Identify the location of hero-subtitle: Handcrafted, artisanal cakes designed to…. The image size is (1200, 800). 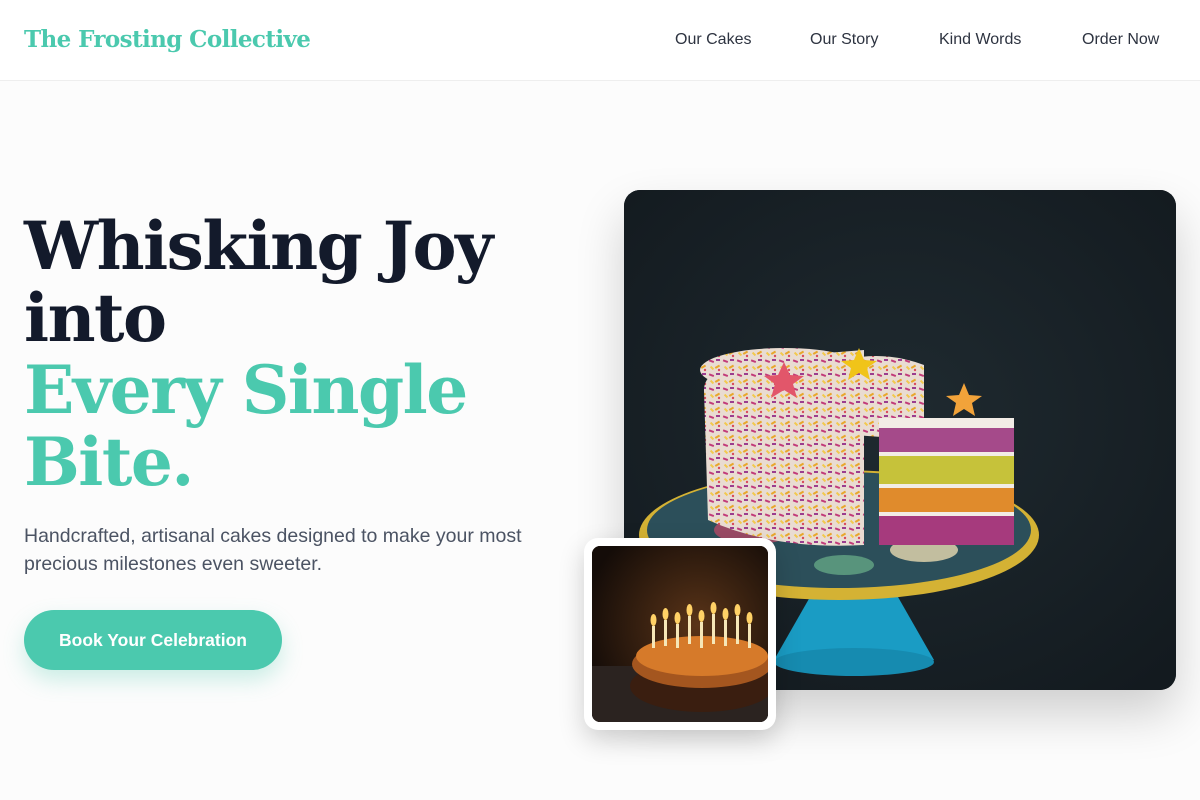
(273, 550).